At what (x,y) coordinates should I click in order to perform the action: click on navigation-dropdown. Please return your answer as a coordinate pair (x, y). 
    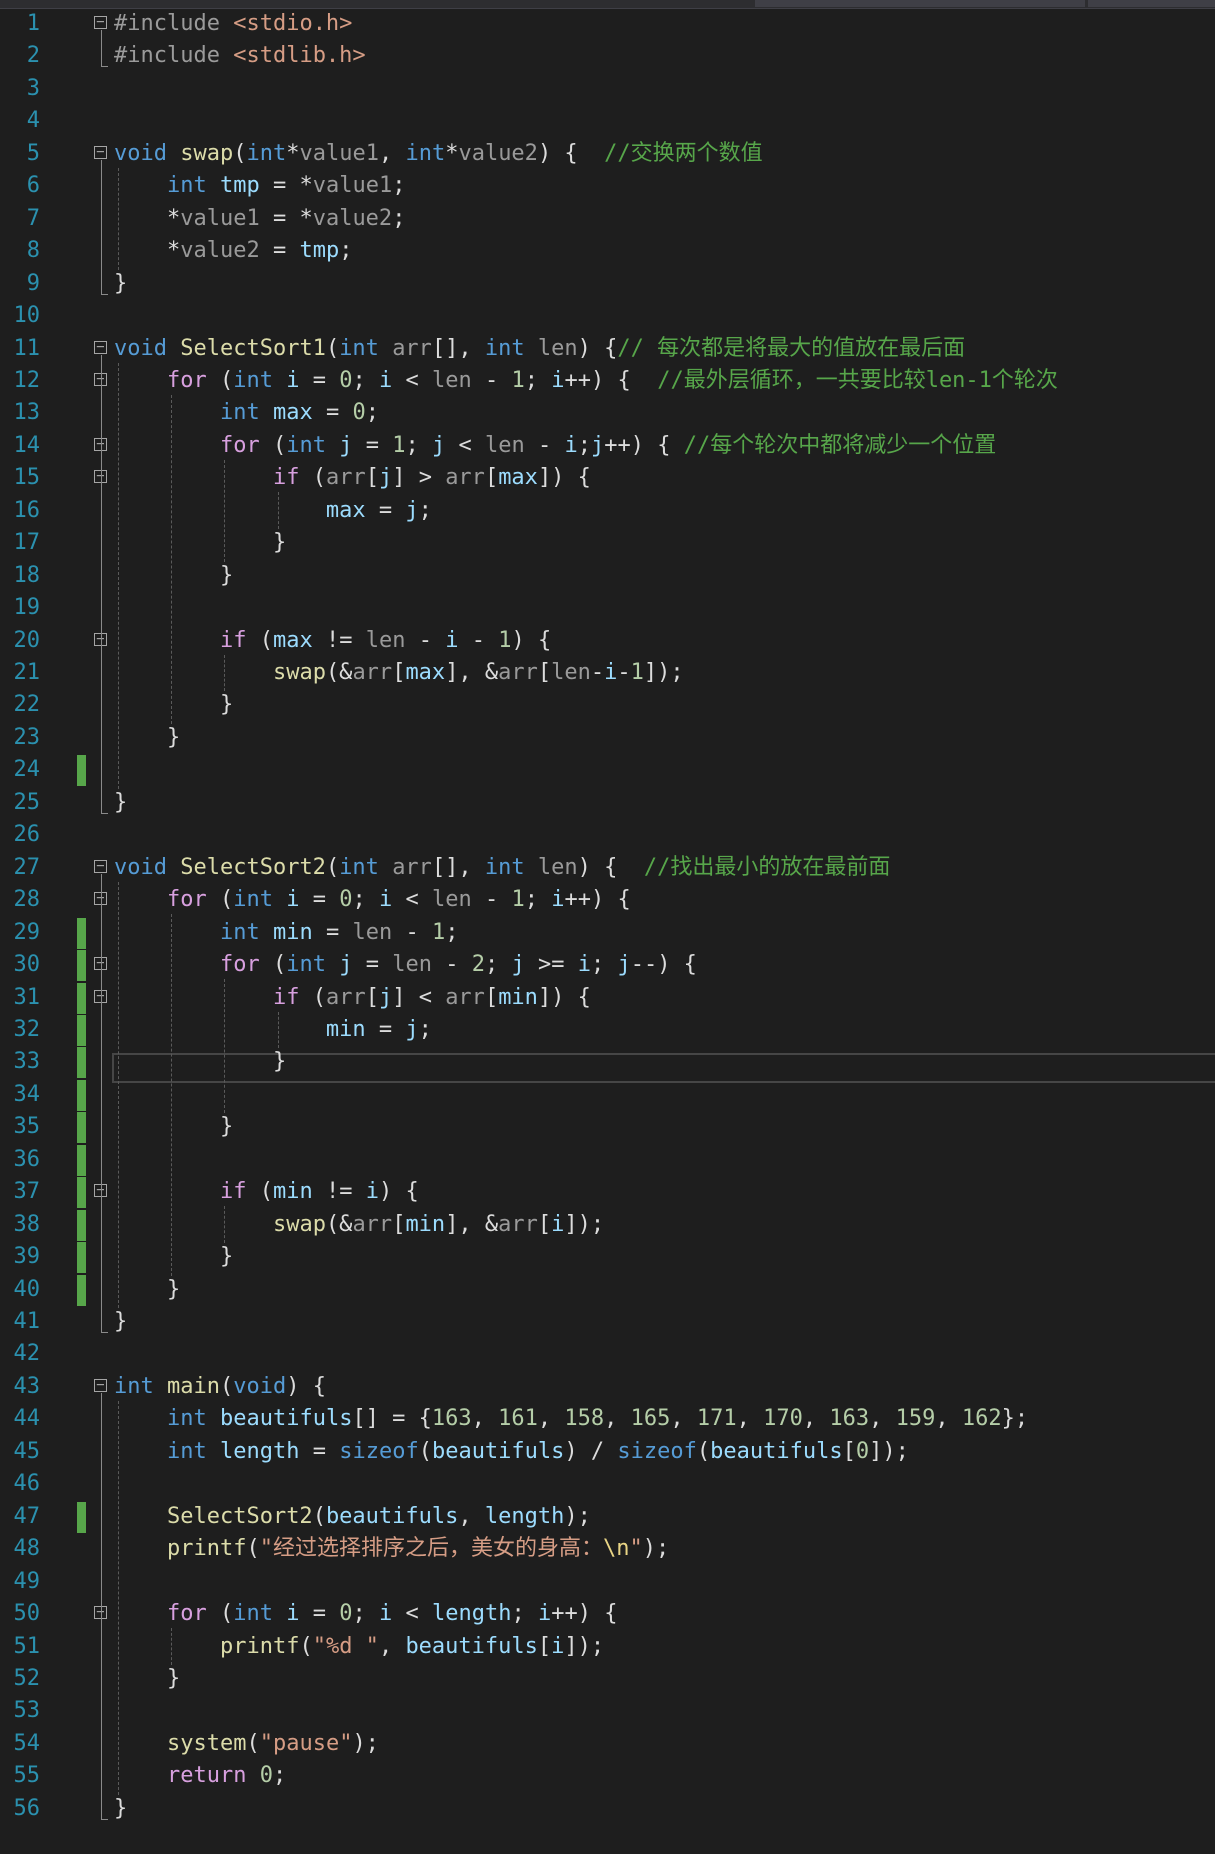
    Looking at the image, I should click on (1151, 3).